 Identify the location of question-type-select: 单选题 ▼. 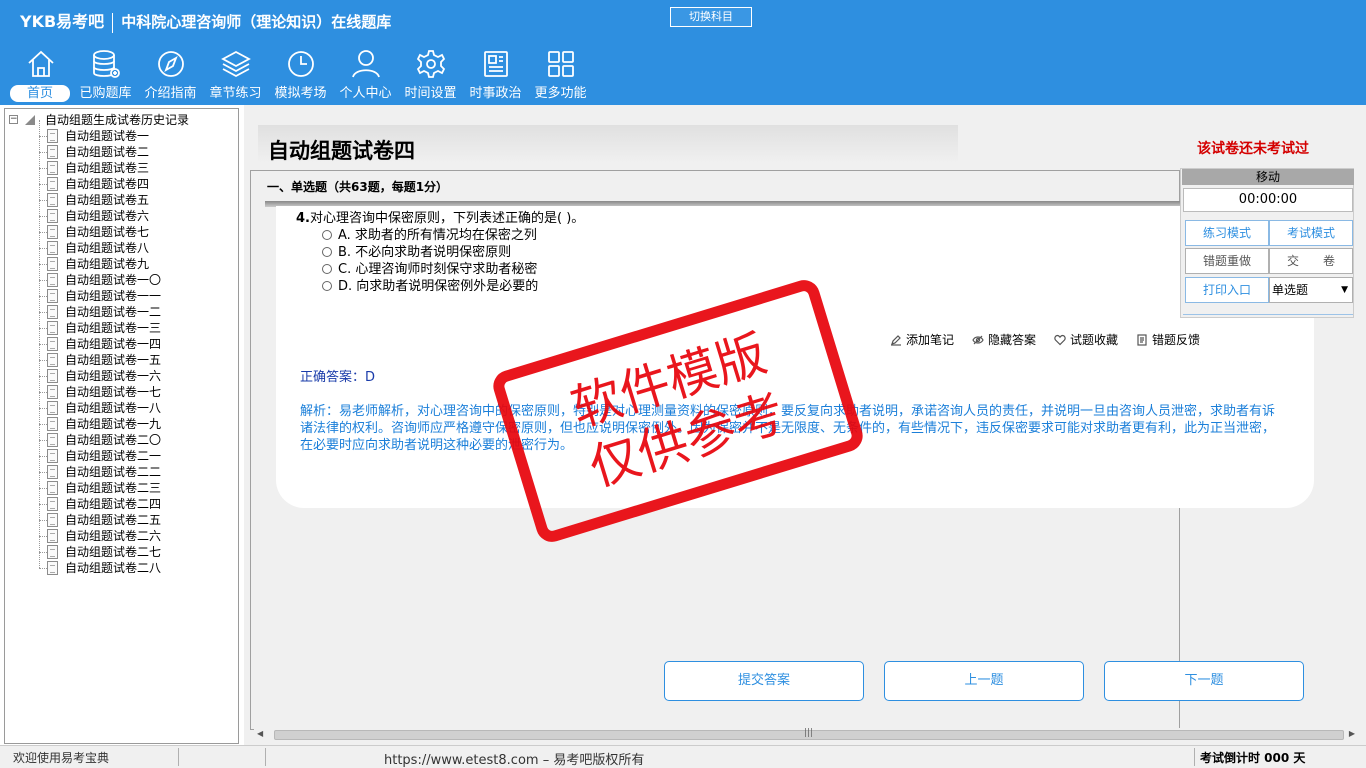
(1311, 290).